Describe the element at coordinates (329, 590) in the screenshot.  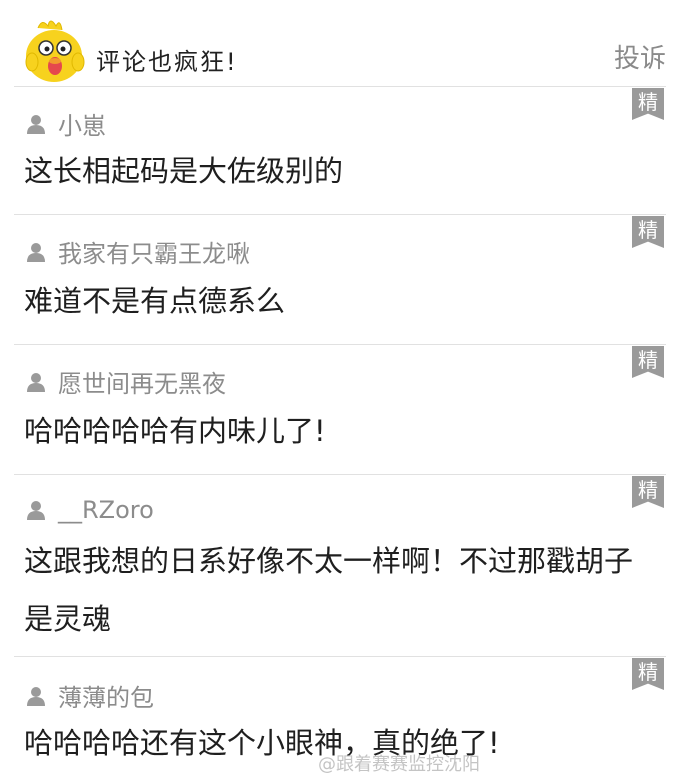
I see `comment-text: 这跟我想的日系好像不太一样啊！不过那戳胡子是灵魂` at that location.